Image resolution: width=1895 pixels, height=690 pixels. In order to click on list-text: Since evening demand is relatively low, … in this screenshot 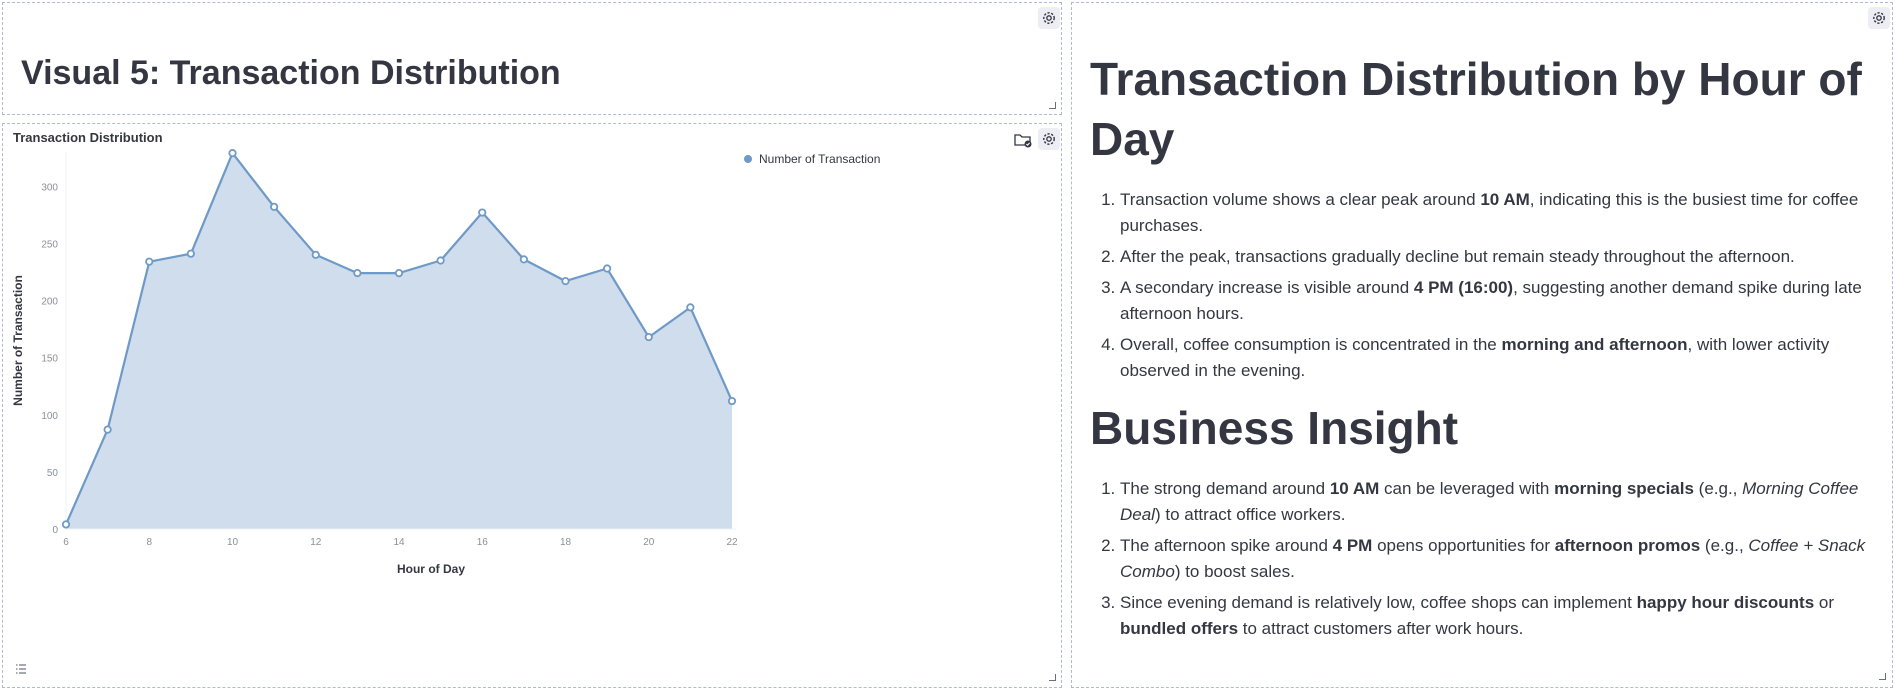, I will do `click(1378, 602)`.